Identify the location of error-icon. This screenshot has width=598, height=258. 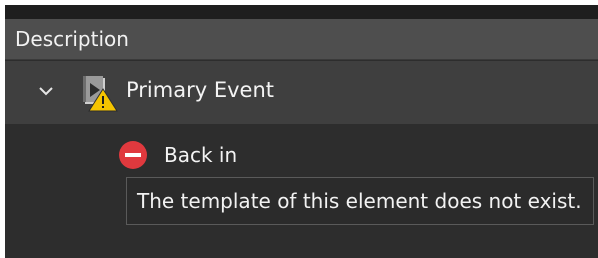
(133, 155).